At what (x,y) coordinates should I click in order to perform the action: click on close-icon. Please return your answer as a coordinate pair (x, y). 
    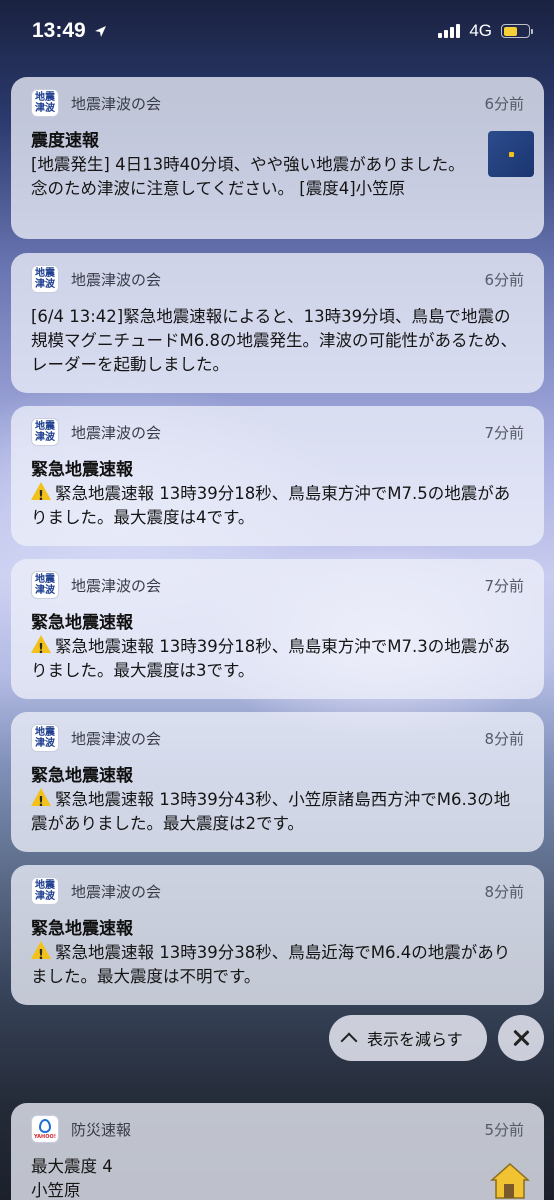
    Looking at the image, I should click on (521, 1038).